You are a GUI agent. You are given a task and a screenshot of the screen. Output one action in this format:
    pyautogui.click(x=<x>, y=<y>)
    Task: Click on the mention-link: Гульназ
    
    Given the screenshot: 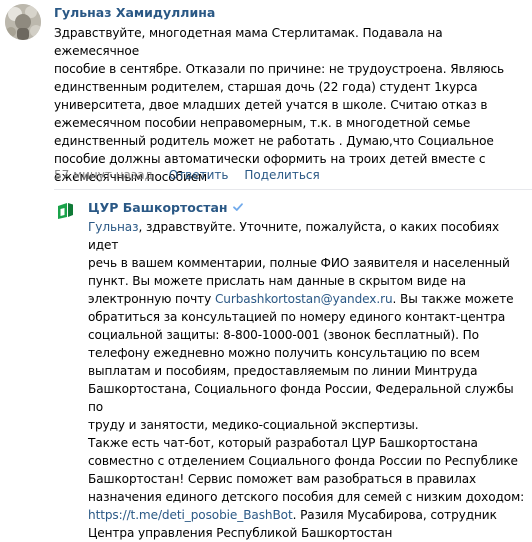 What is the action you would take?
    pyautogui.click(x=113, y=227)
    